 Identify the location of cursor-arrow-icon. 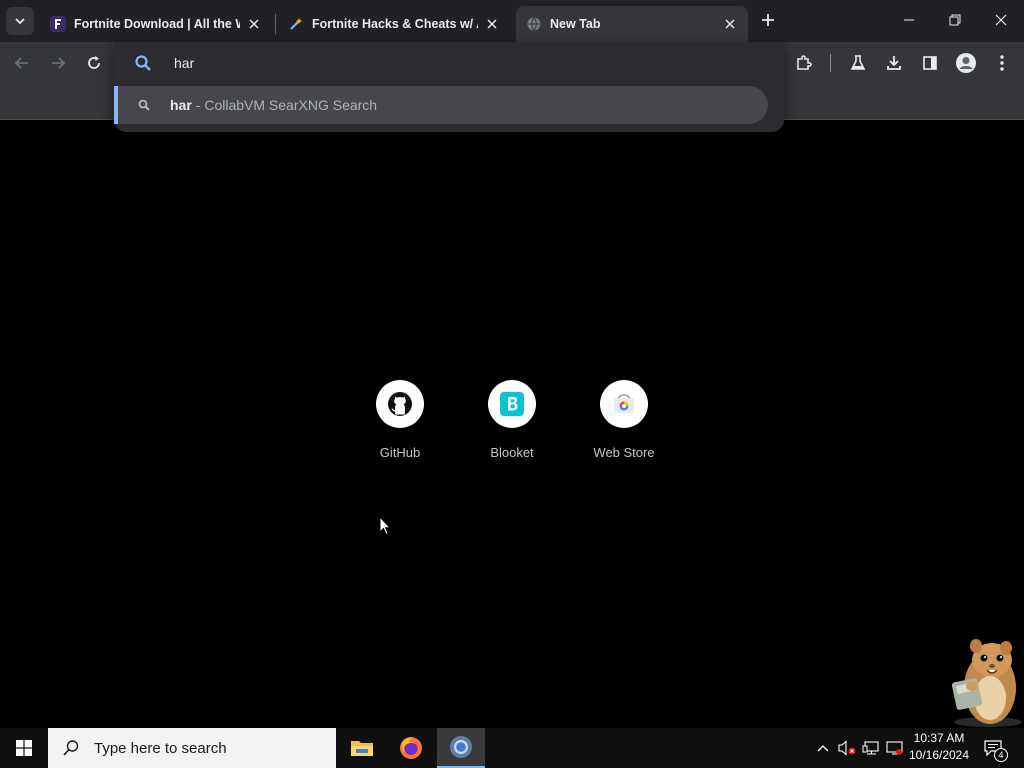
(385, 525).